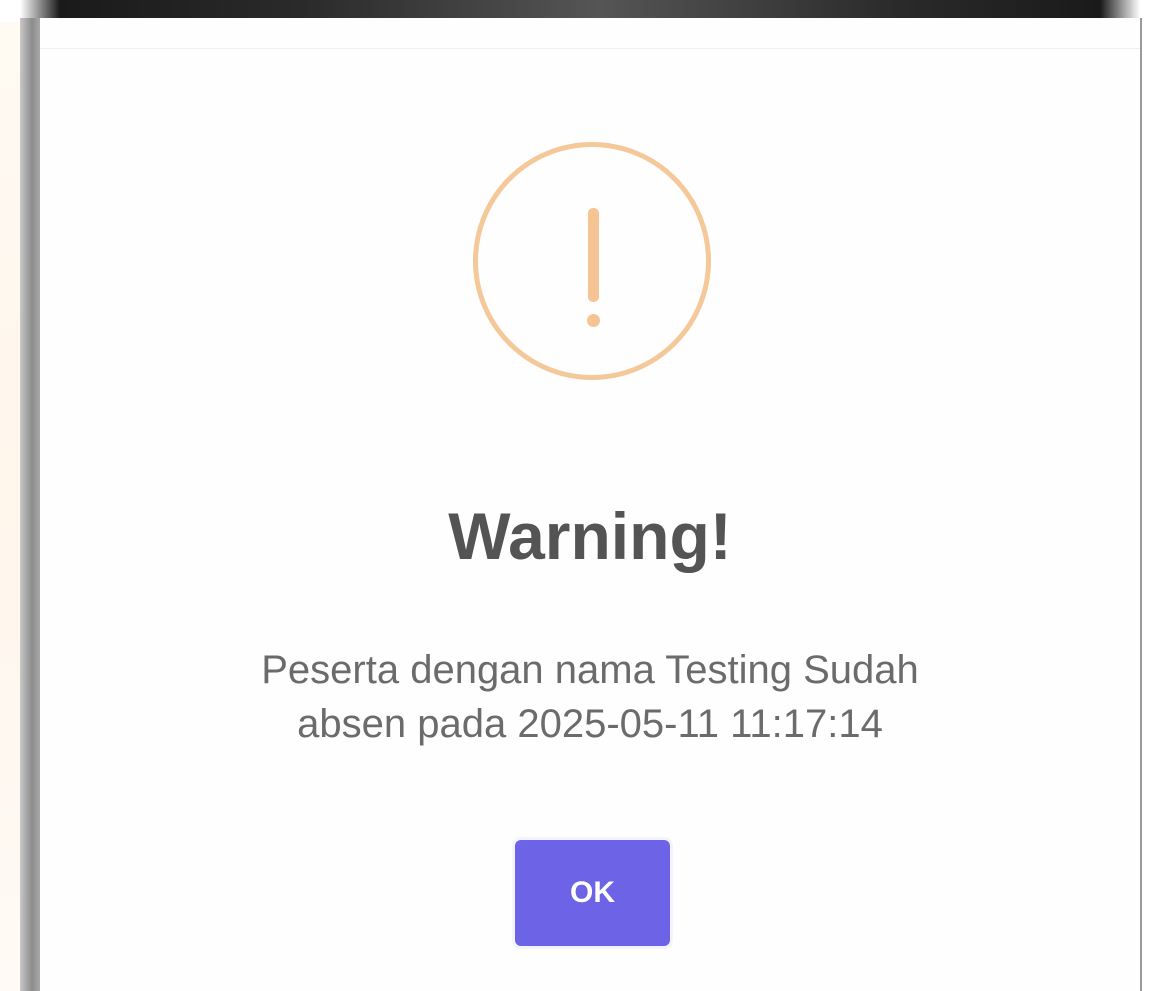 This screenshot has height=991, width=1152. I want to click on background-edge, so click(10, 495).